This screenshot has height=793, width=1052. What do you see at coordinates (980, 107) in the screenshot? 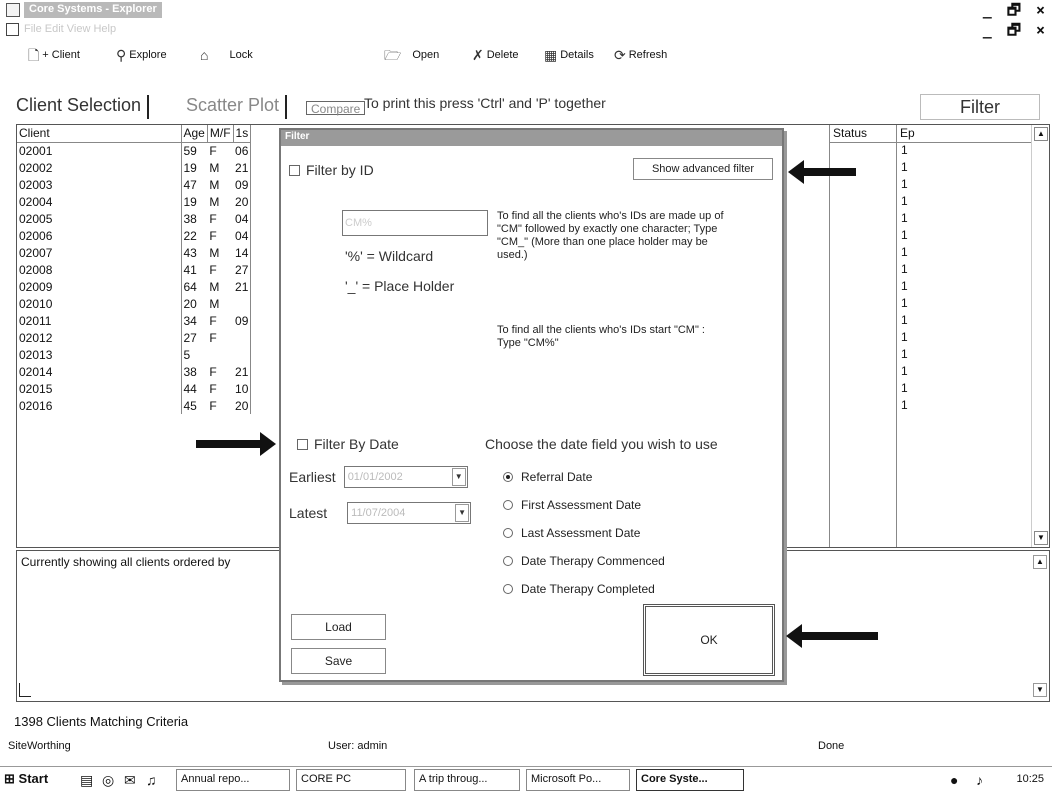
I see `filter-button: Filter` at bounding box center [980, 107].